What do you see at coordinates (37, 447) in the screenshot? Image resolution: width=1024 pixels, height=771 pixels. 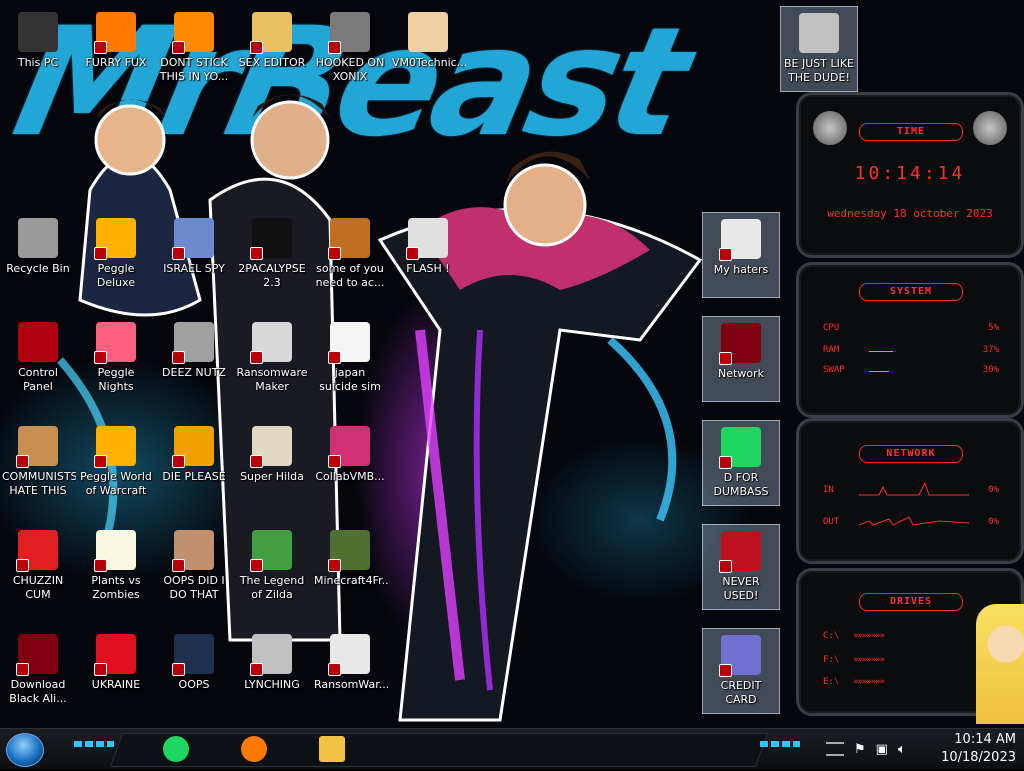 I see `money-bag-icon` at bounding box center [37, 447].